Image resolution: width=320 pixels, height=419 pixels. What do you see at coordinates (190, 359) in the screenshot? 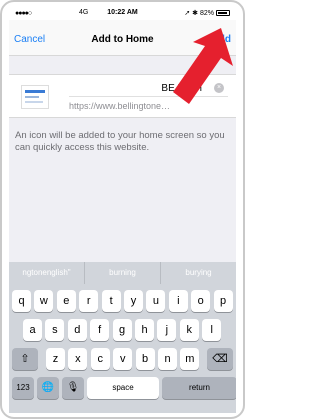
I see `key-m: m` at bounding box center [190, 359].